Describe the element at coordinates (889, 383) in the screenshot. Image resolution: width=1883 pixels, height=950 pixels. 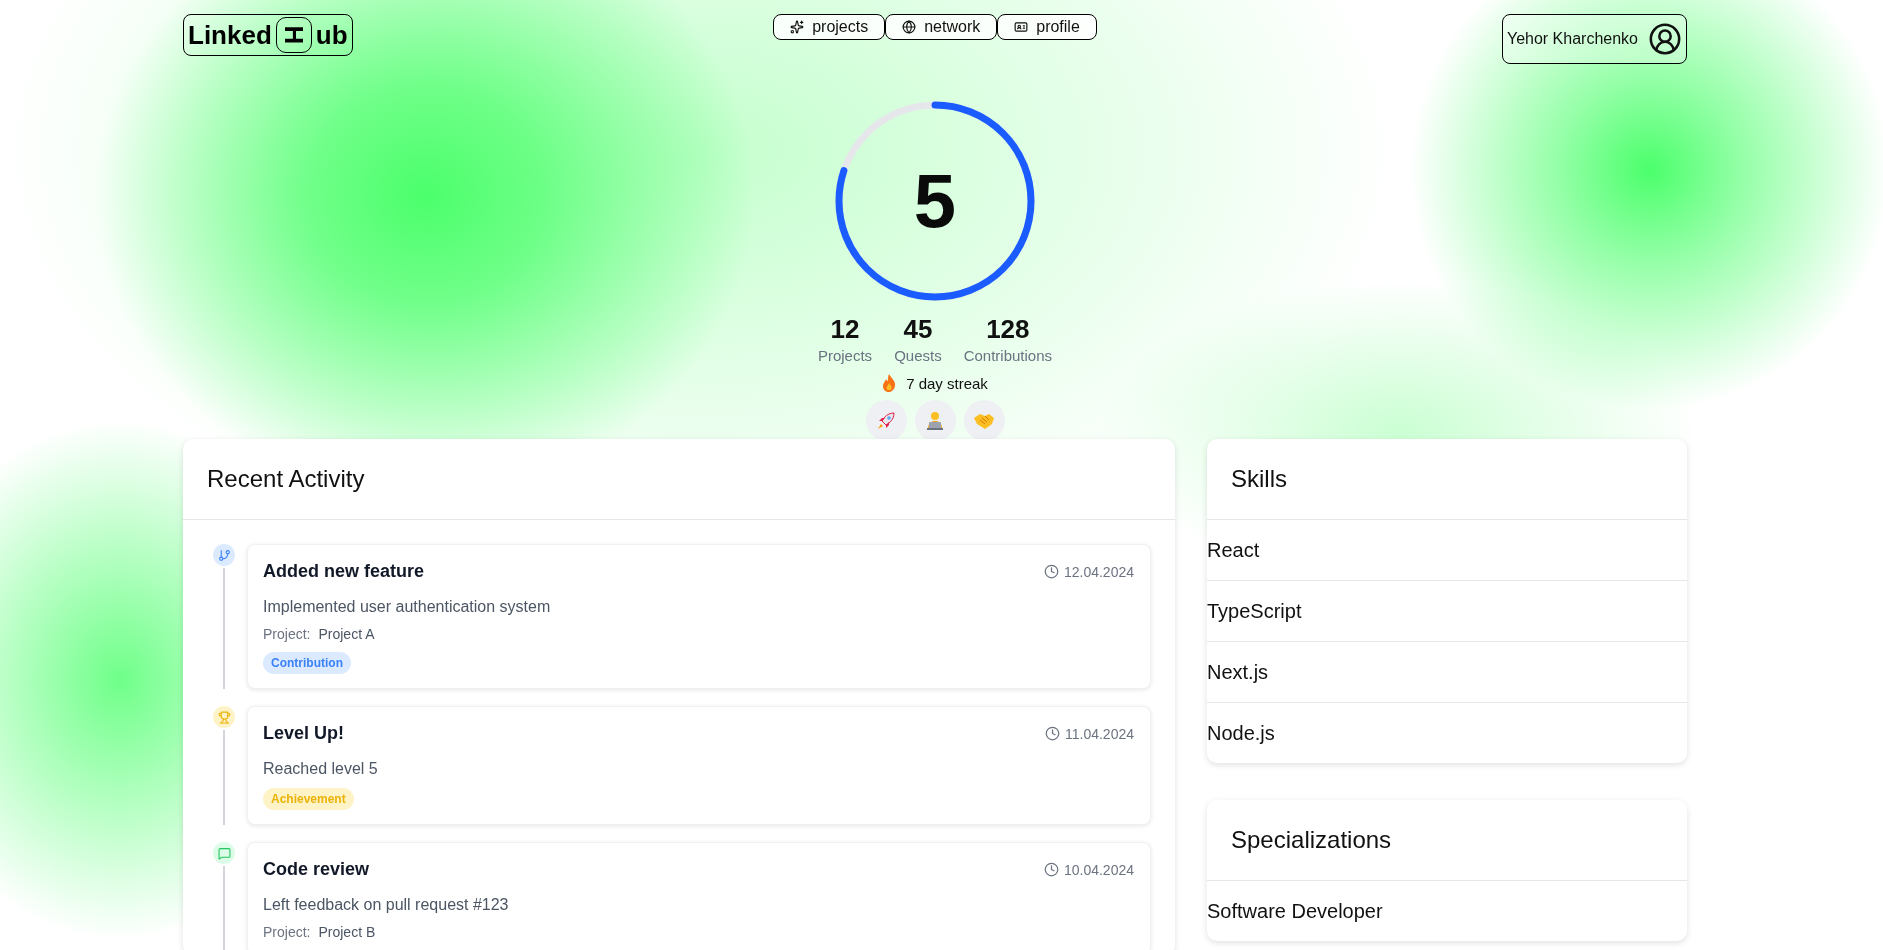
I see `flame-icon` at that location.